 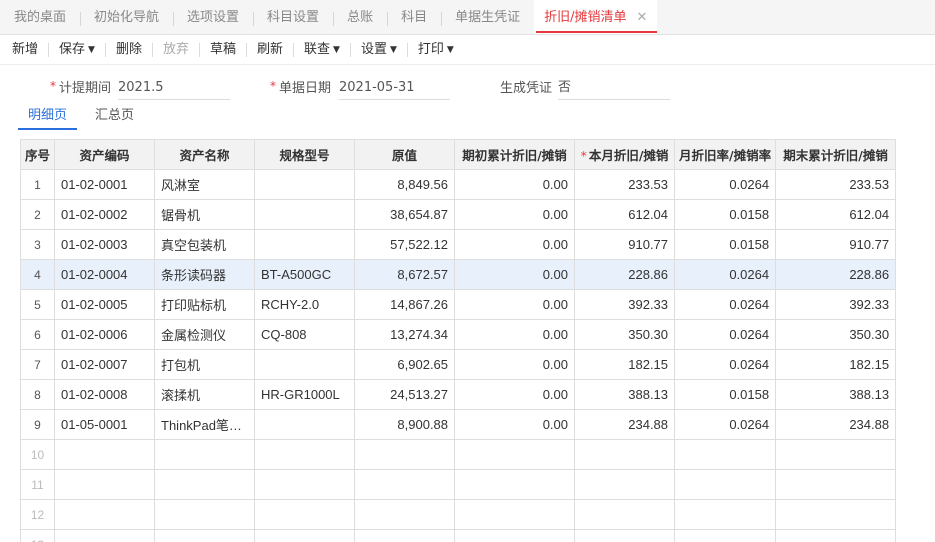 What do you see at coordinates (105, 274) in the screenshot?
I see `cell-asset-code: 01-02-0004` at bounding box center [105, 274].